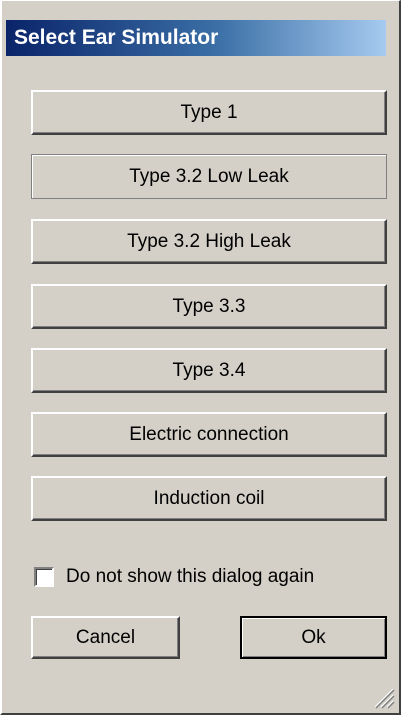  Describe the element at coordinates (209, 498) in the screenshot. I see `induction-coil-button: Induction coil` at that location.